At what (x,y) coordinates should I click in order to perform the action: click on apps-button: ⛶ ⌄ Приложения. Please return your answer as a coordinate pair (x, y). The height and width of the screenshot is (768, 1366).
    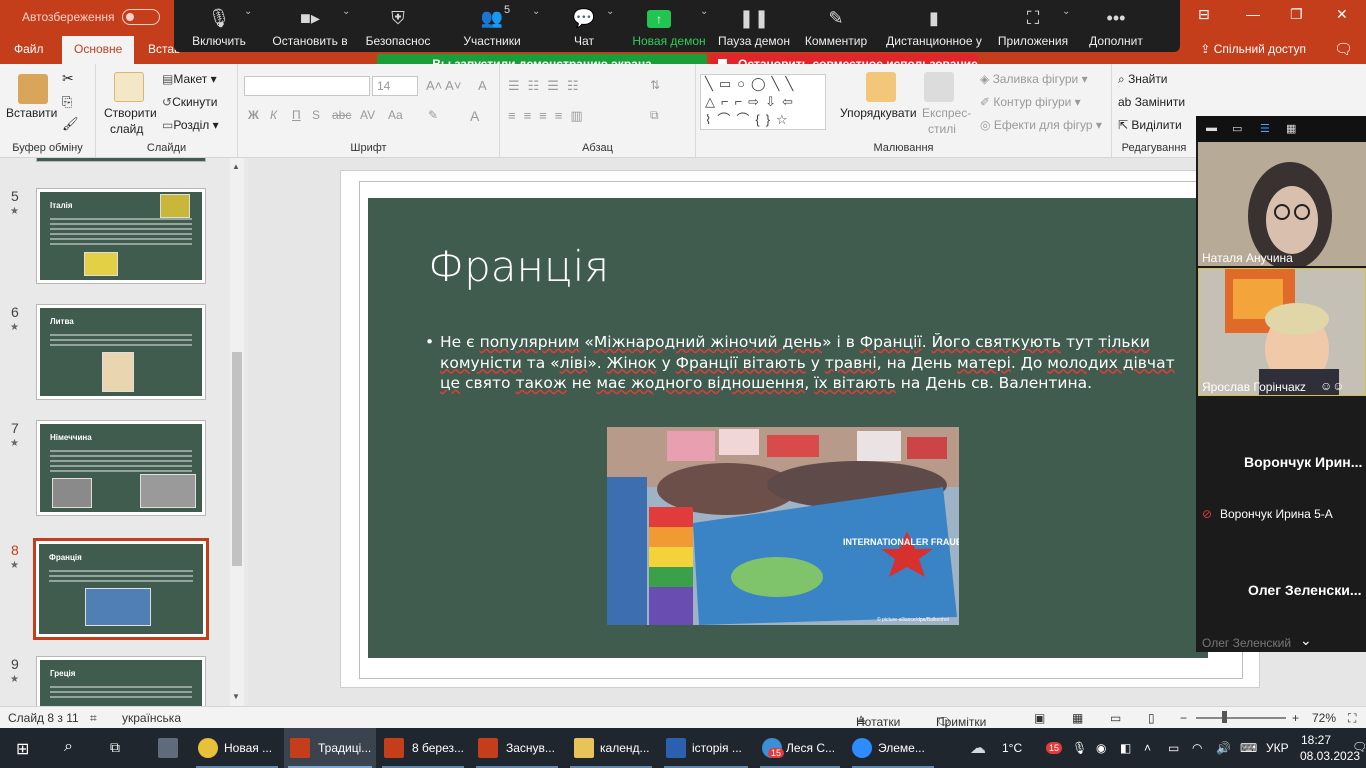
    Looking at the image, I should click on (1033, 26).